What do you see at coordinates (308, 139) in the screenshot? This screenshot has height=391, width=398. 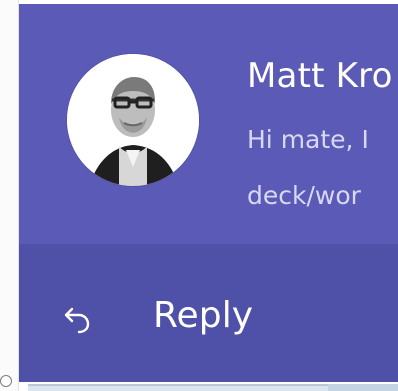 I see `message-preview-line: Hi mate, I` at bounding box center [308, 139].